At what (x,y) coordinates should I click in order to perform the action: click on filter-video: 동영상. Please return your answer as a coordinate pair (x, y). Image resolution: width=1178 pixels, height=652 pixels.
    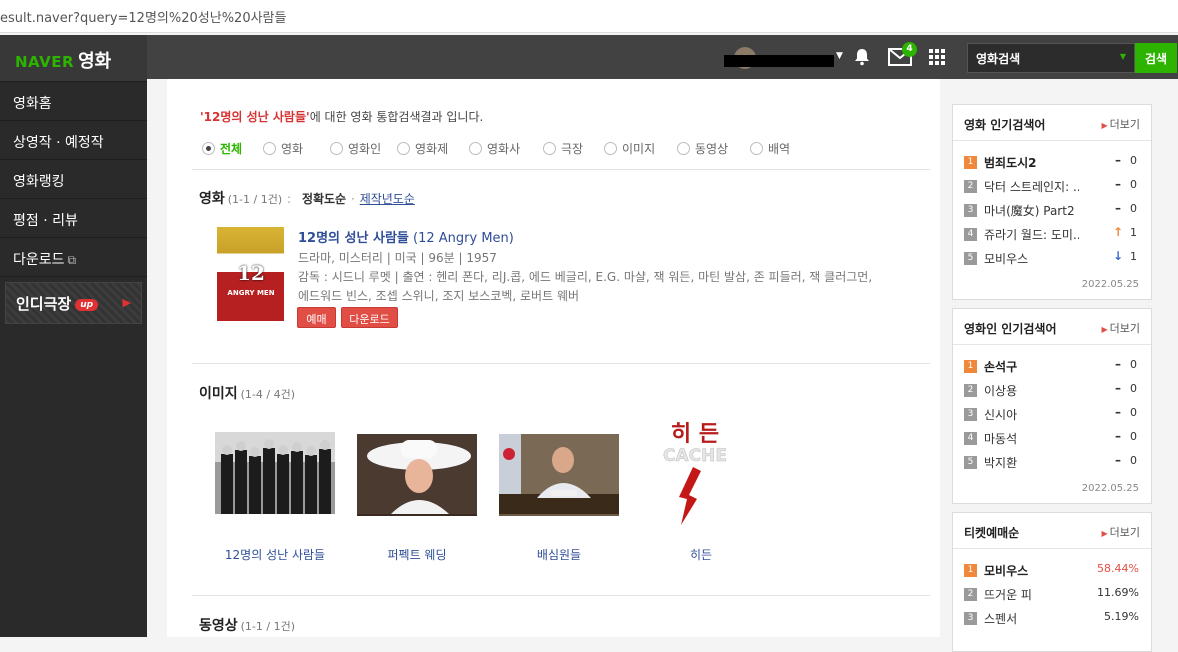
    Looking at the image, I should click on (702, 148).